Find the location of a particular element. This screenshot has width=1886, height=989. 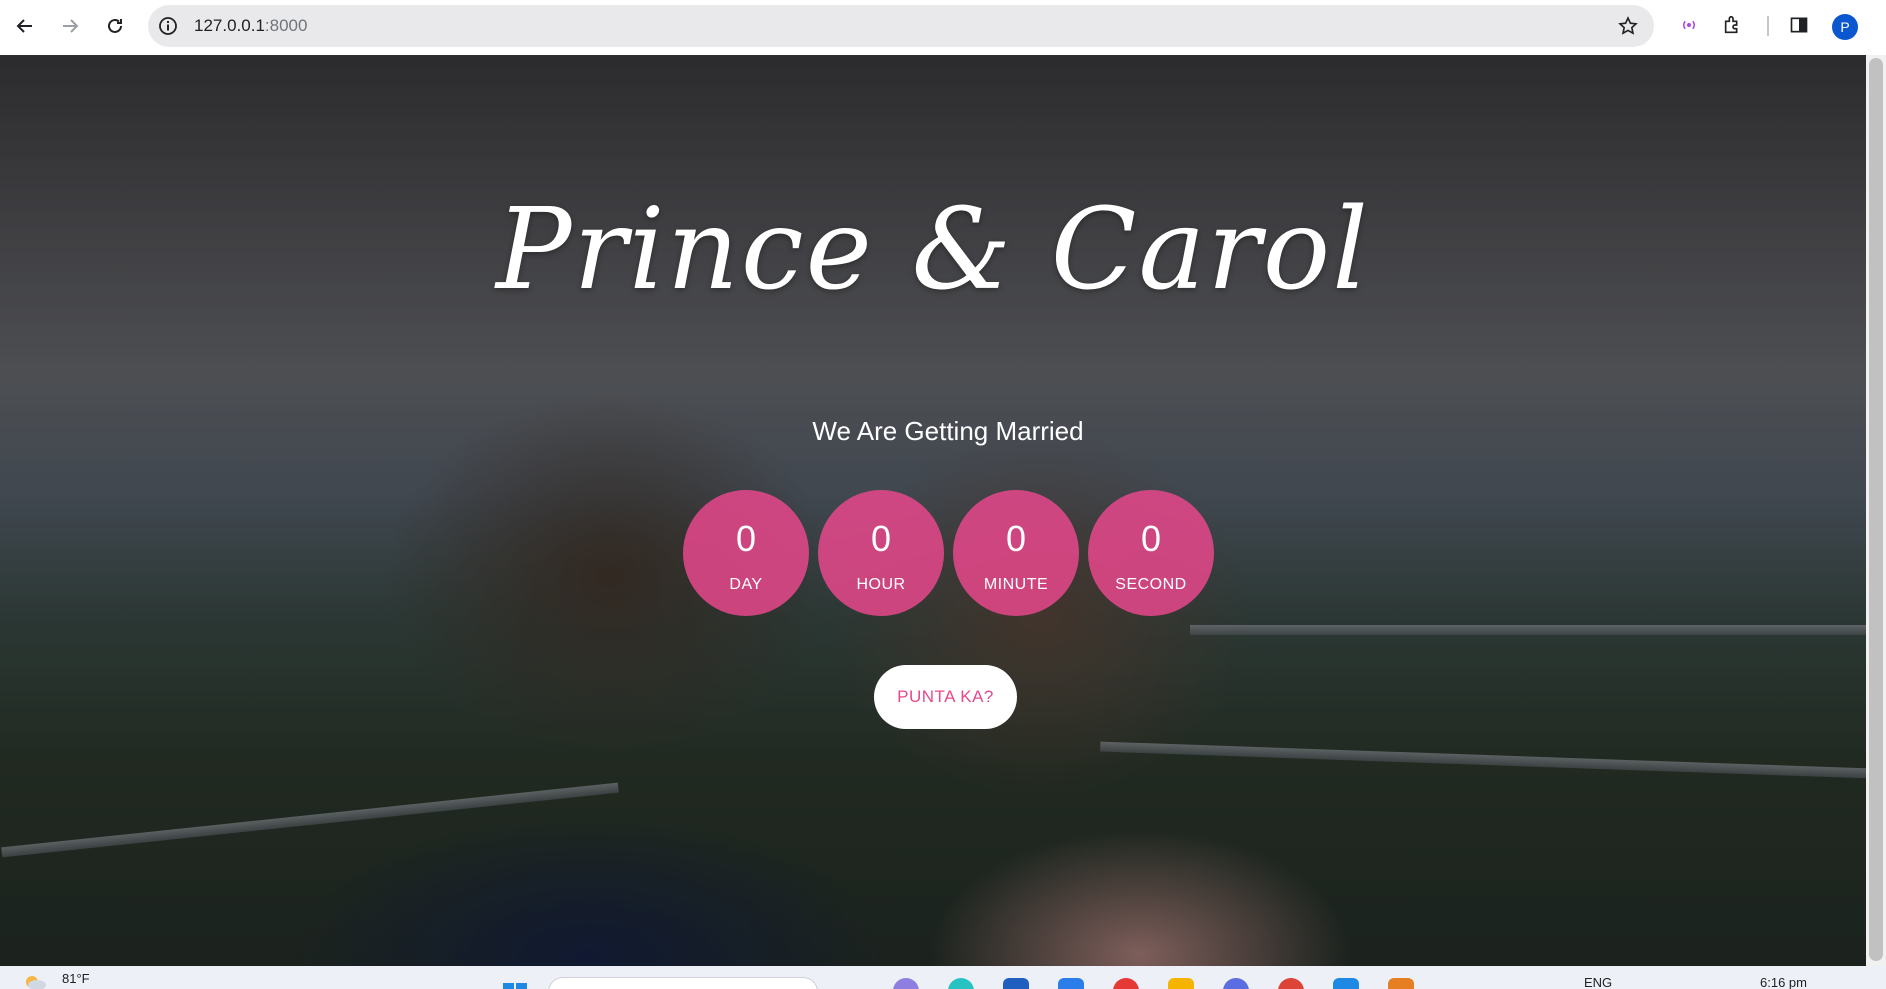

language-indicator: ENG is located at coordinates (1598, 982).